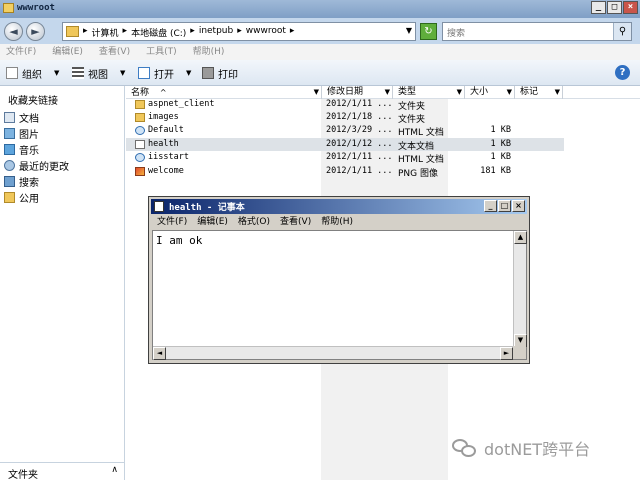  Describe the element at coordinates (220, 73) in the screenshot. I see `print-button: 打印` at that location.